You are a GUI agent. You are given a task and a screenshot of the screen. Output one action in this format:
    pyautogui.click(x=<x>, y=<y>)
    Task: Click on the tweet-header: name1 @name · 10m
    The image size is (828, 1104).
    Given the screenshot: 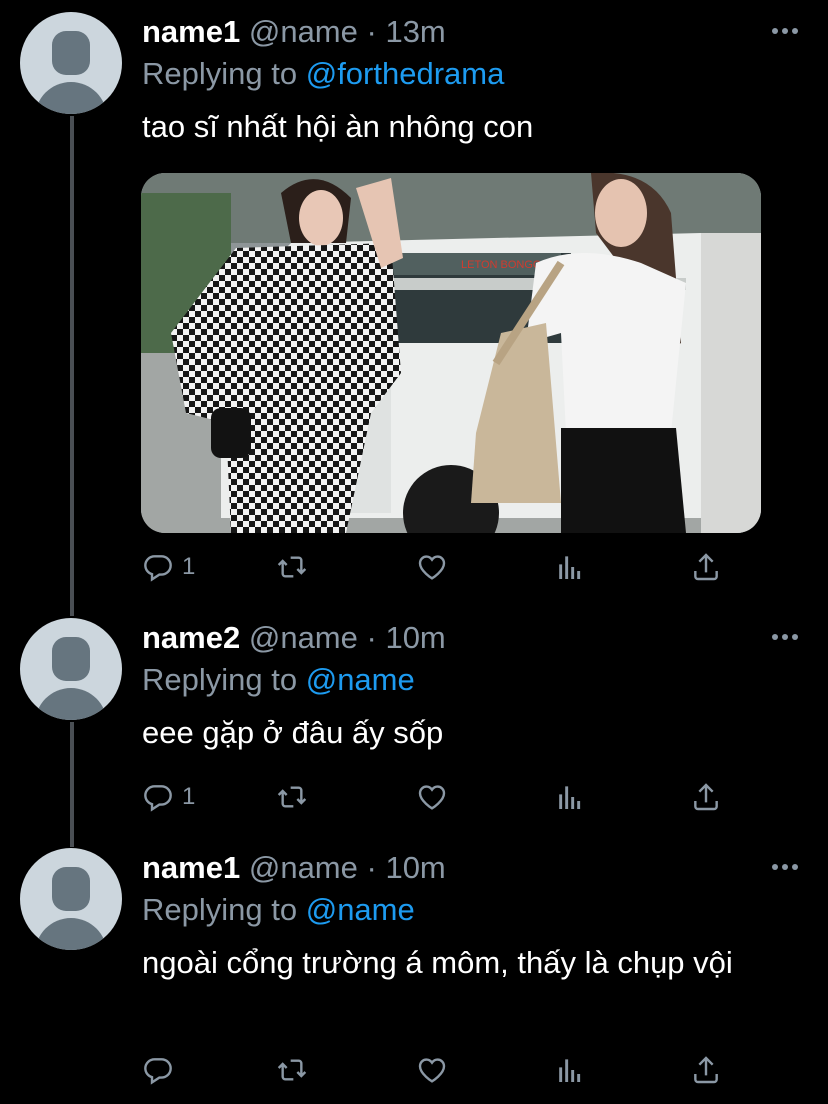 What is the action you would take?
    pyautogui.click(x=294, y=868)
    